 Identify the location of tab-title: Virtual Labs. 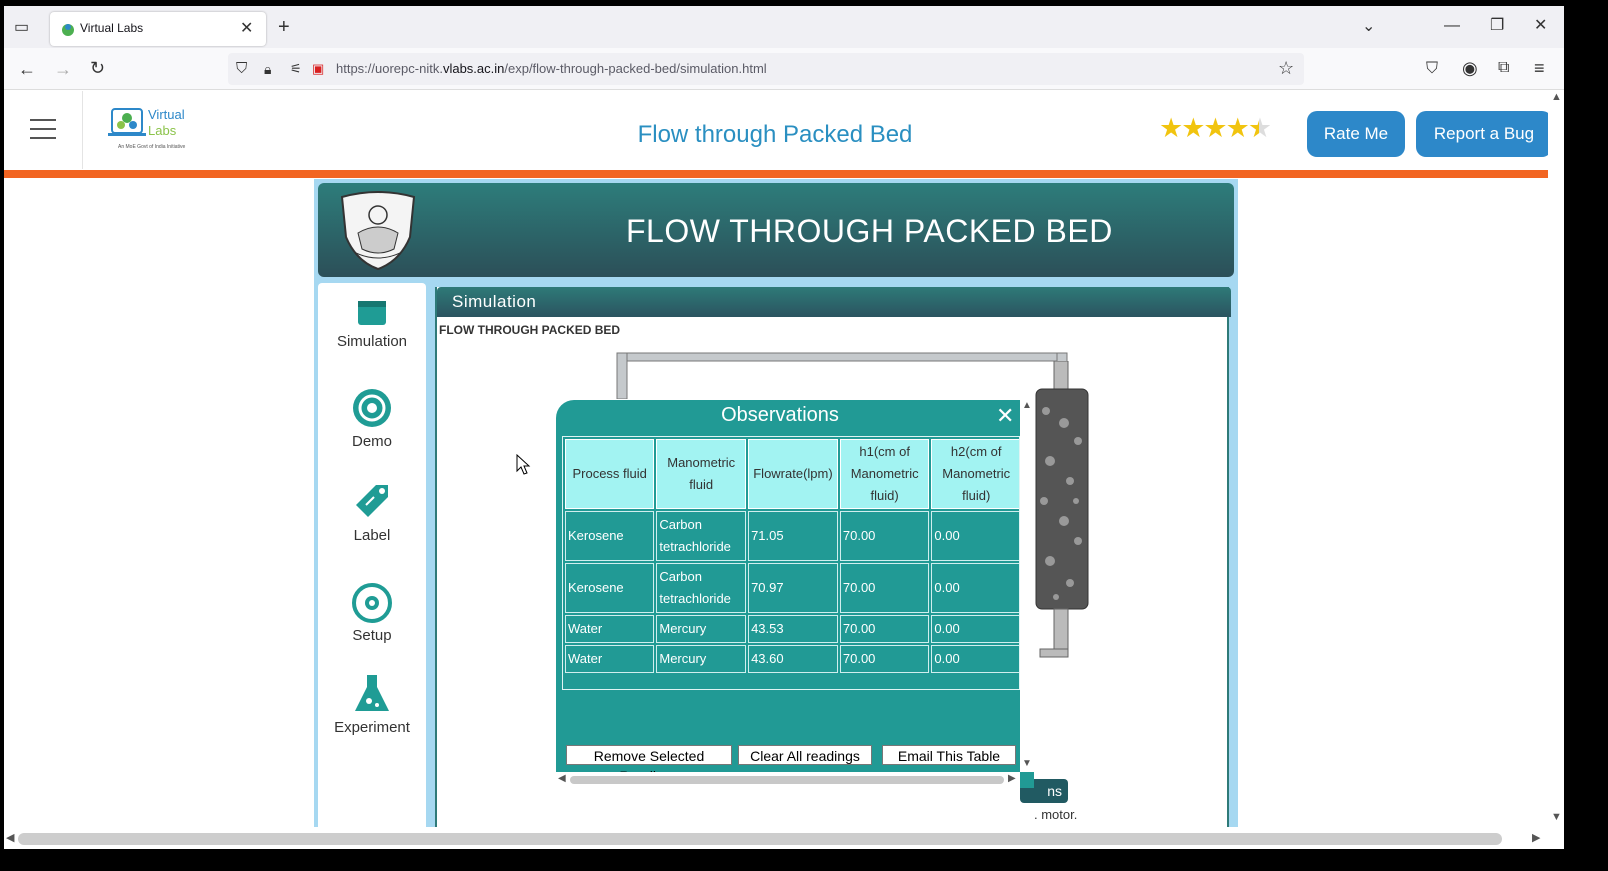
(112, 28).